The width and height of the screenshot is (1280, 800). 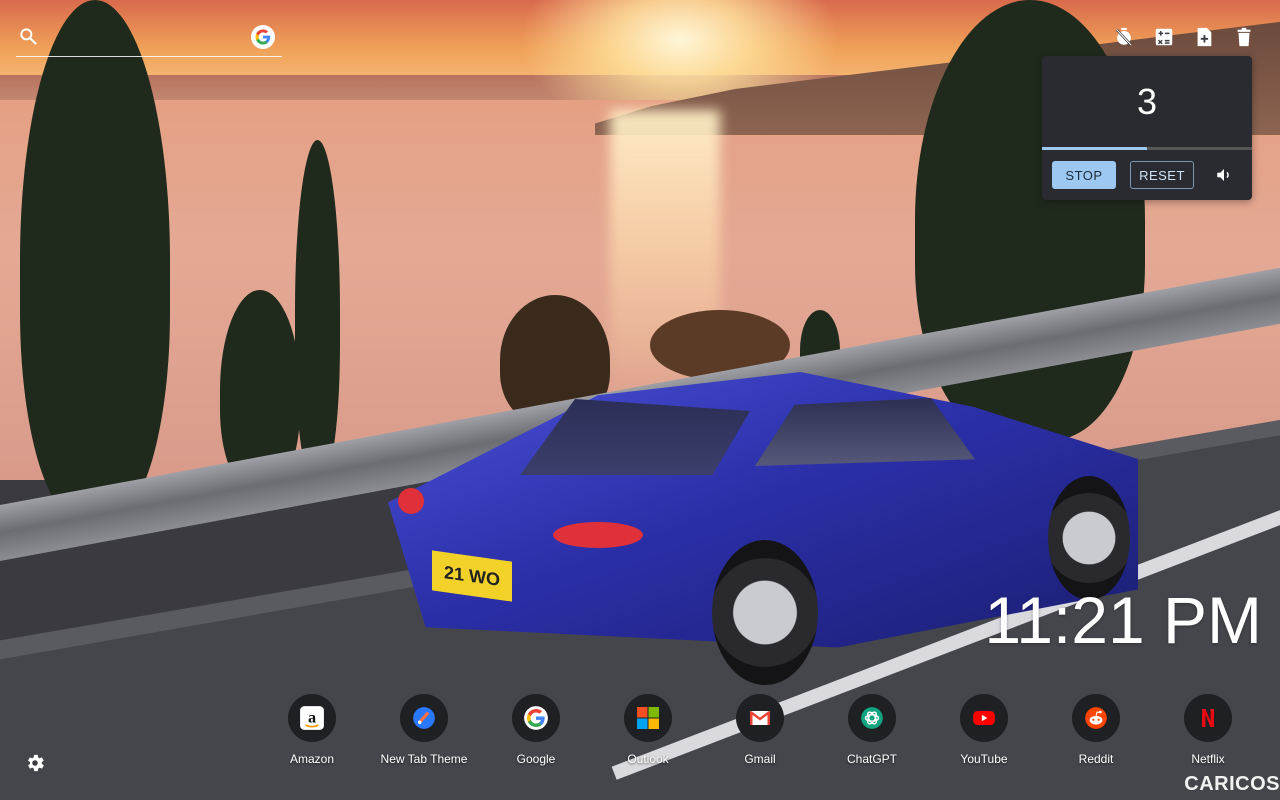 What do you see at coordinates (28, 36) in the screenshot?
I see `search-icon` at bounding box center [28, 36].